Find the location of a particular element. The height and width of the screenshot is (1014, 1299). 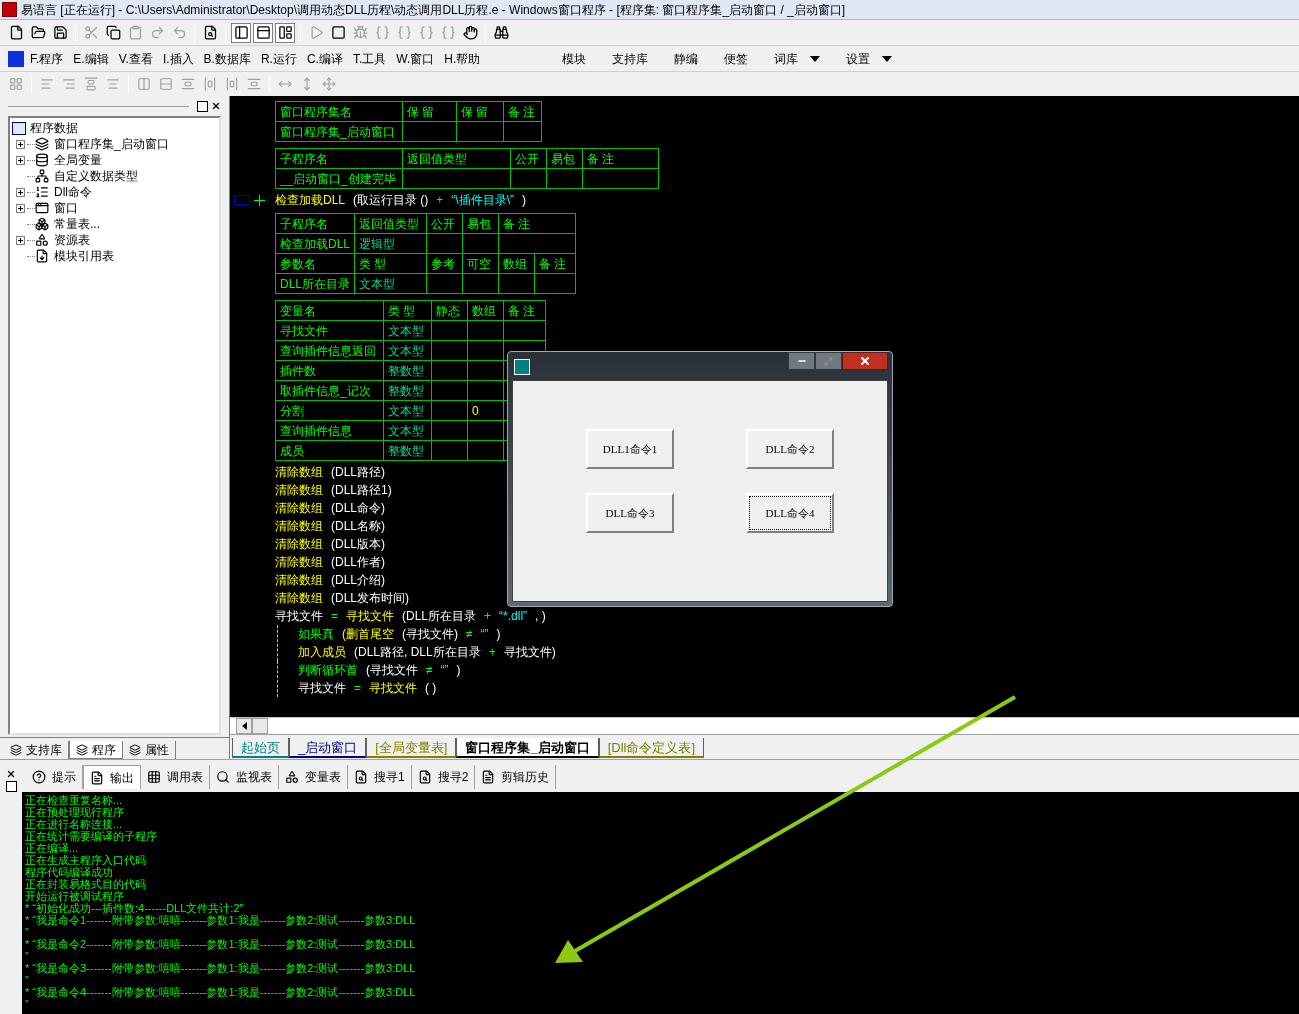

menu-item: W.窗口 is located at coordinates (415, 58).